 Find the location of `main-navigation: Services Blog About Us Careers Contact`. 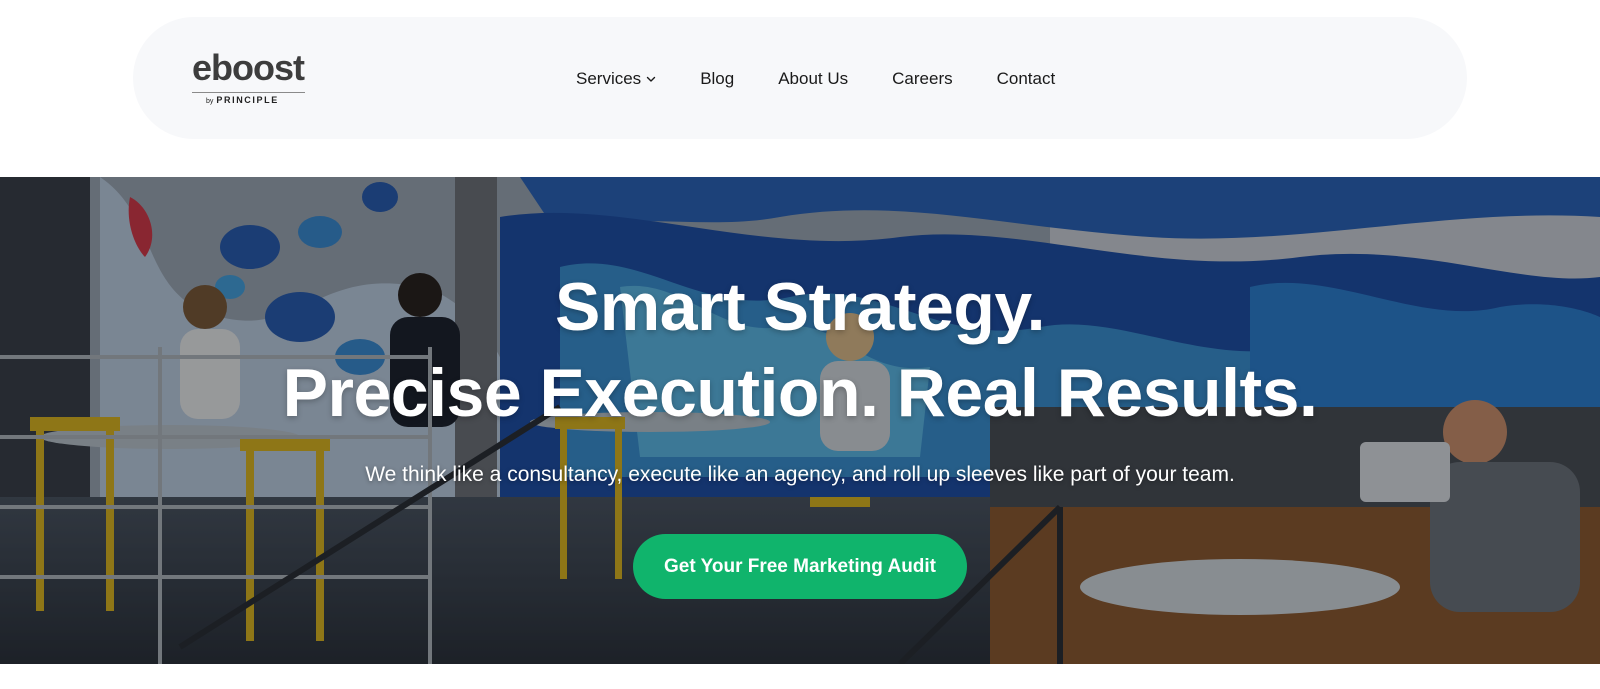

main-navigation: Services Blog About Us Careers Contact is located at coordinates (815, 79).